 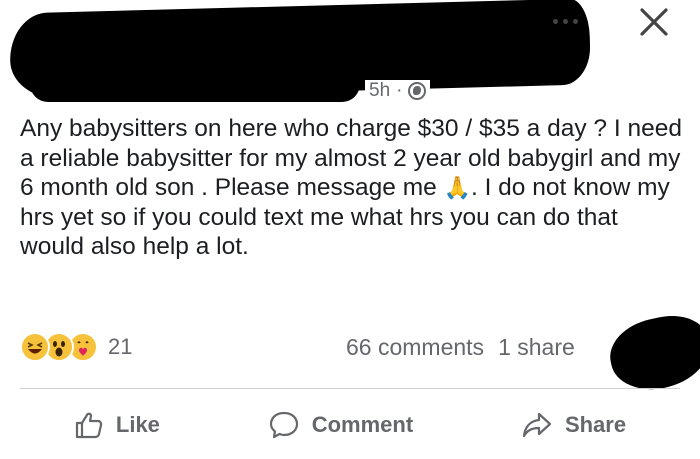 I want to click on comment-label: Comment, so click(x=362, y=424).